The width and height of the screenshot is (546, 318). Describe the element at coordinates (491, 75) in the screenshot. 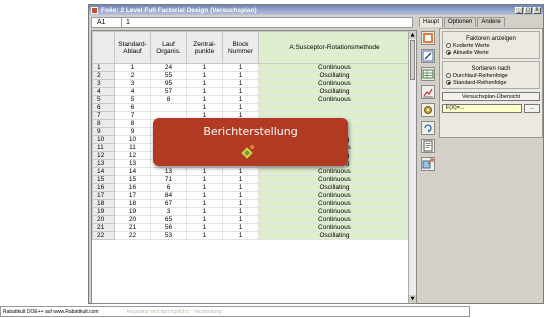

I see `radio-sort-run: Durchlauf-Reihenfolge` at that location.